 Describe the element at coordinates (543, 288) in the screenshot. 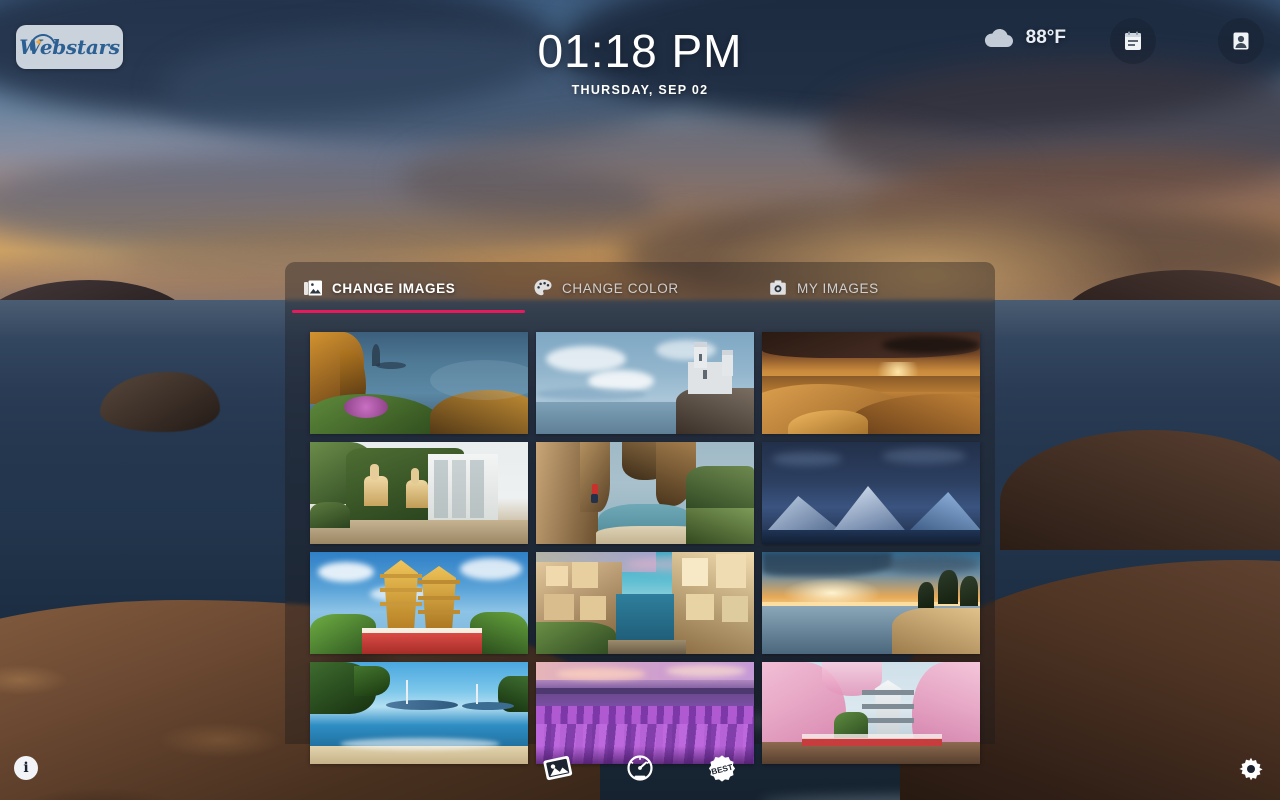

I see `palette-icon` at that location.